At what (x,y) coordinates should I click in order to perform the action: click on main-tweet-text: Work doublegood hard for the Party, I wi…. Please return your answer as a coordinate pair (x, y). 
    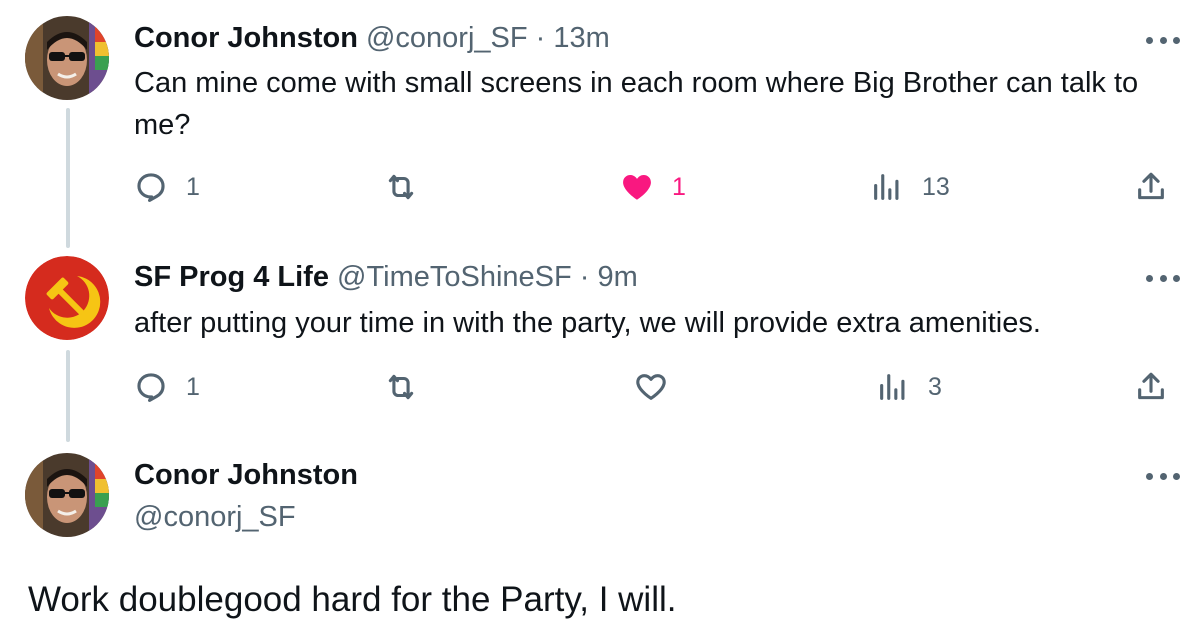
    Looking at the image, I should click on (352, 599).